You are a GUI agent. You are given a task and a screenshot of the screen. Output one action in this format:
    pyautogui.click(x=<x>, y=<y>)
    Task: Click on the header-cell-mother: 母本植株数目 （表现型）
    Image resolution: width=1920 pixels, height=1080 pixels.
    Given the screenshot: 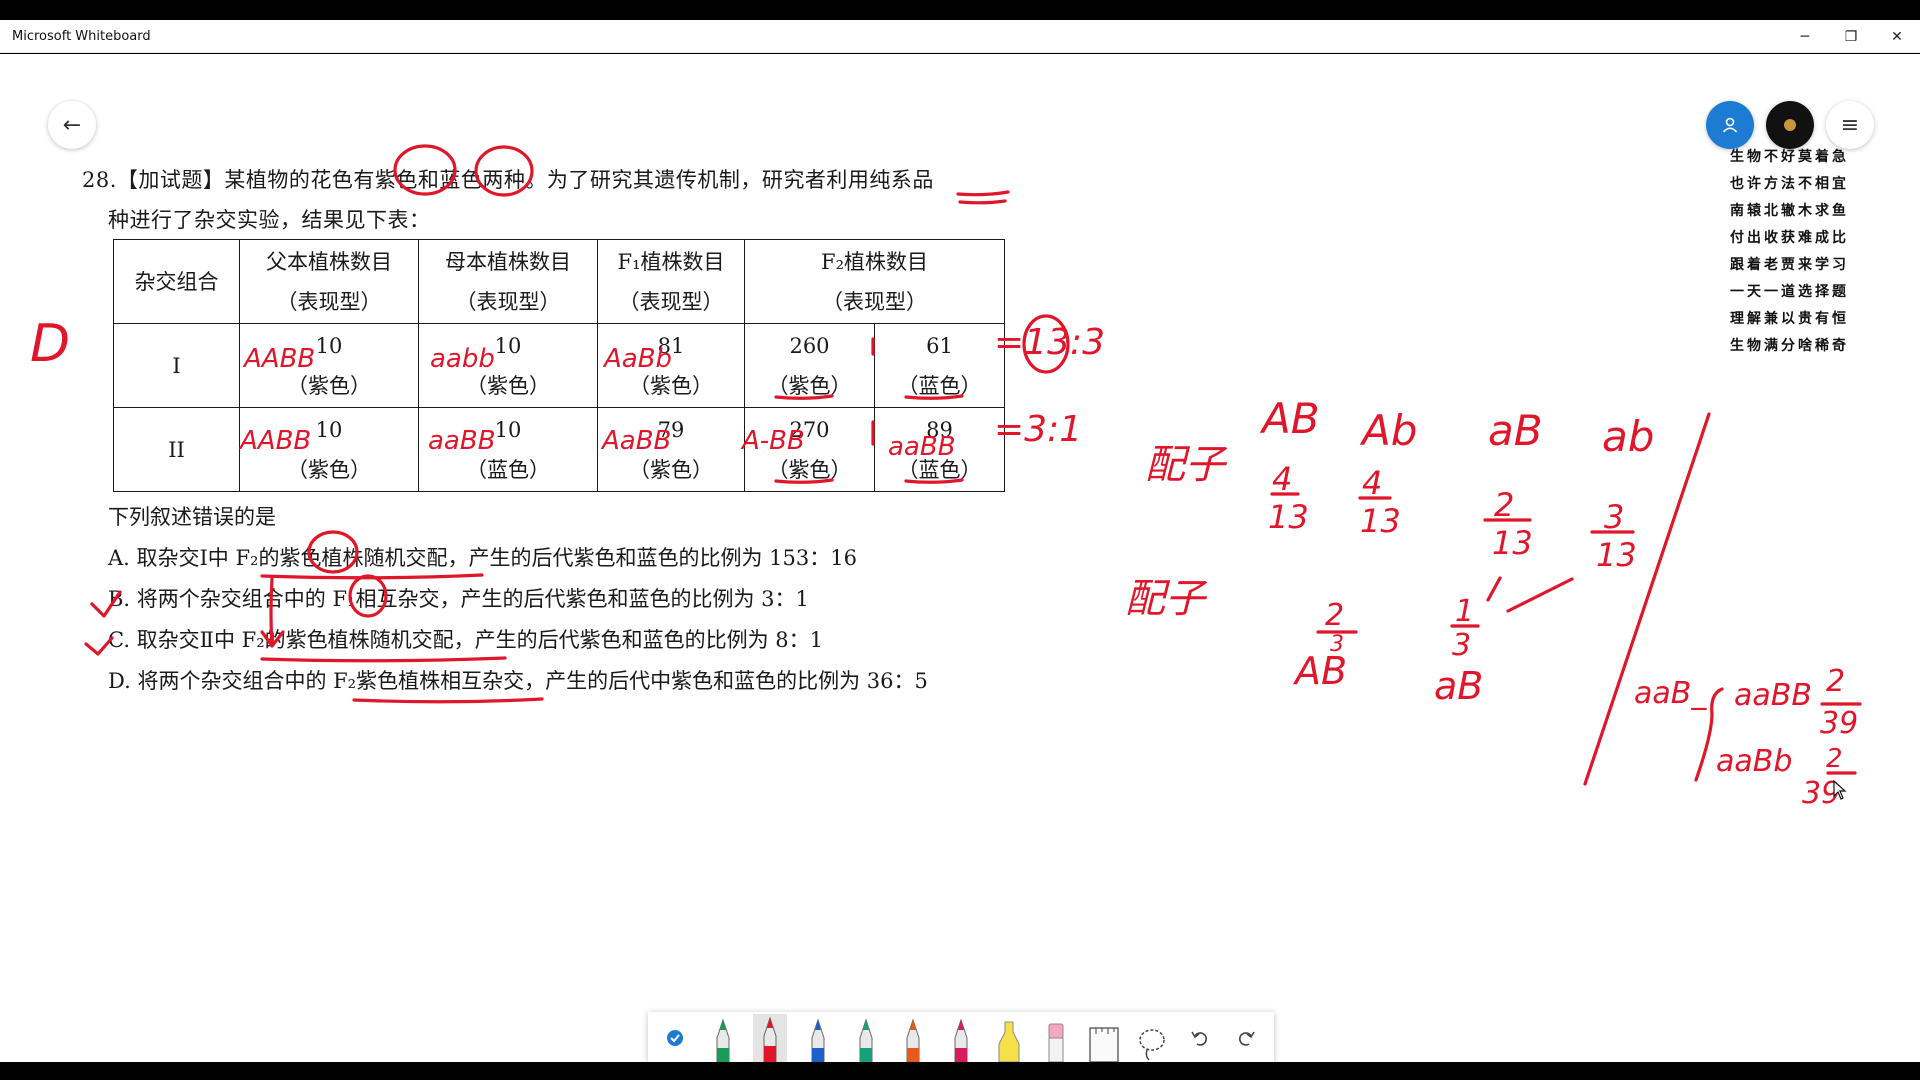 What is the action you would take?
    pyautogui.click(x=508, y=281)
    